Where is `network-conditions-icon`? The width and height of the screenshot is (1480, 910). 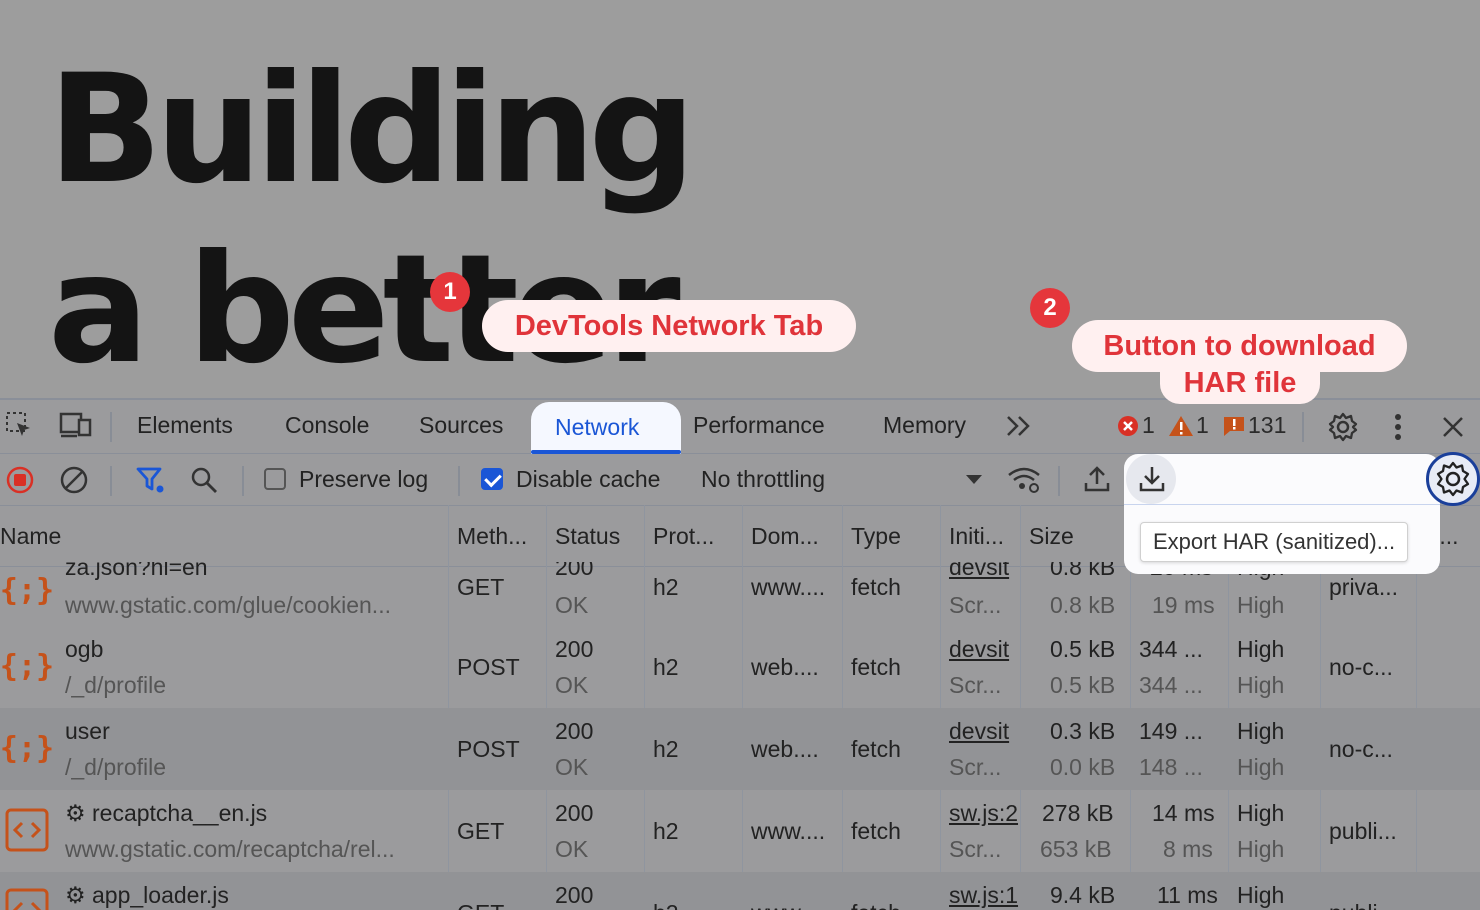 network-conditions-icon is located at coordinates (1024, 480).